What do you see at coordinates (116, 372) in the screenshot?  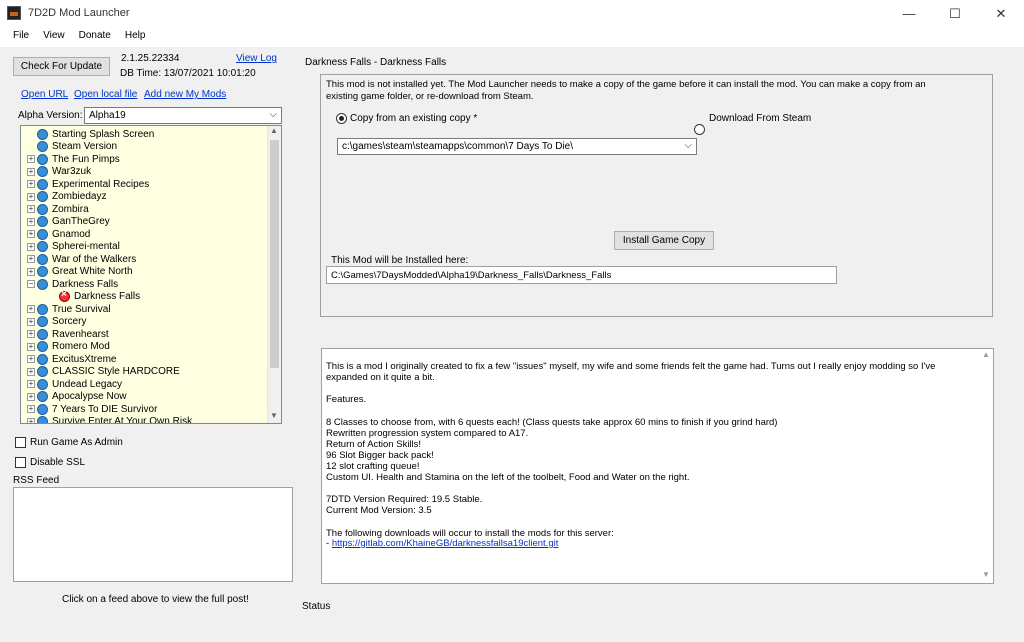 I see `tree-item-label: CLASSIC Style HARDCORE` at bounding box center [116, 372].